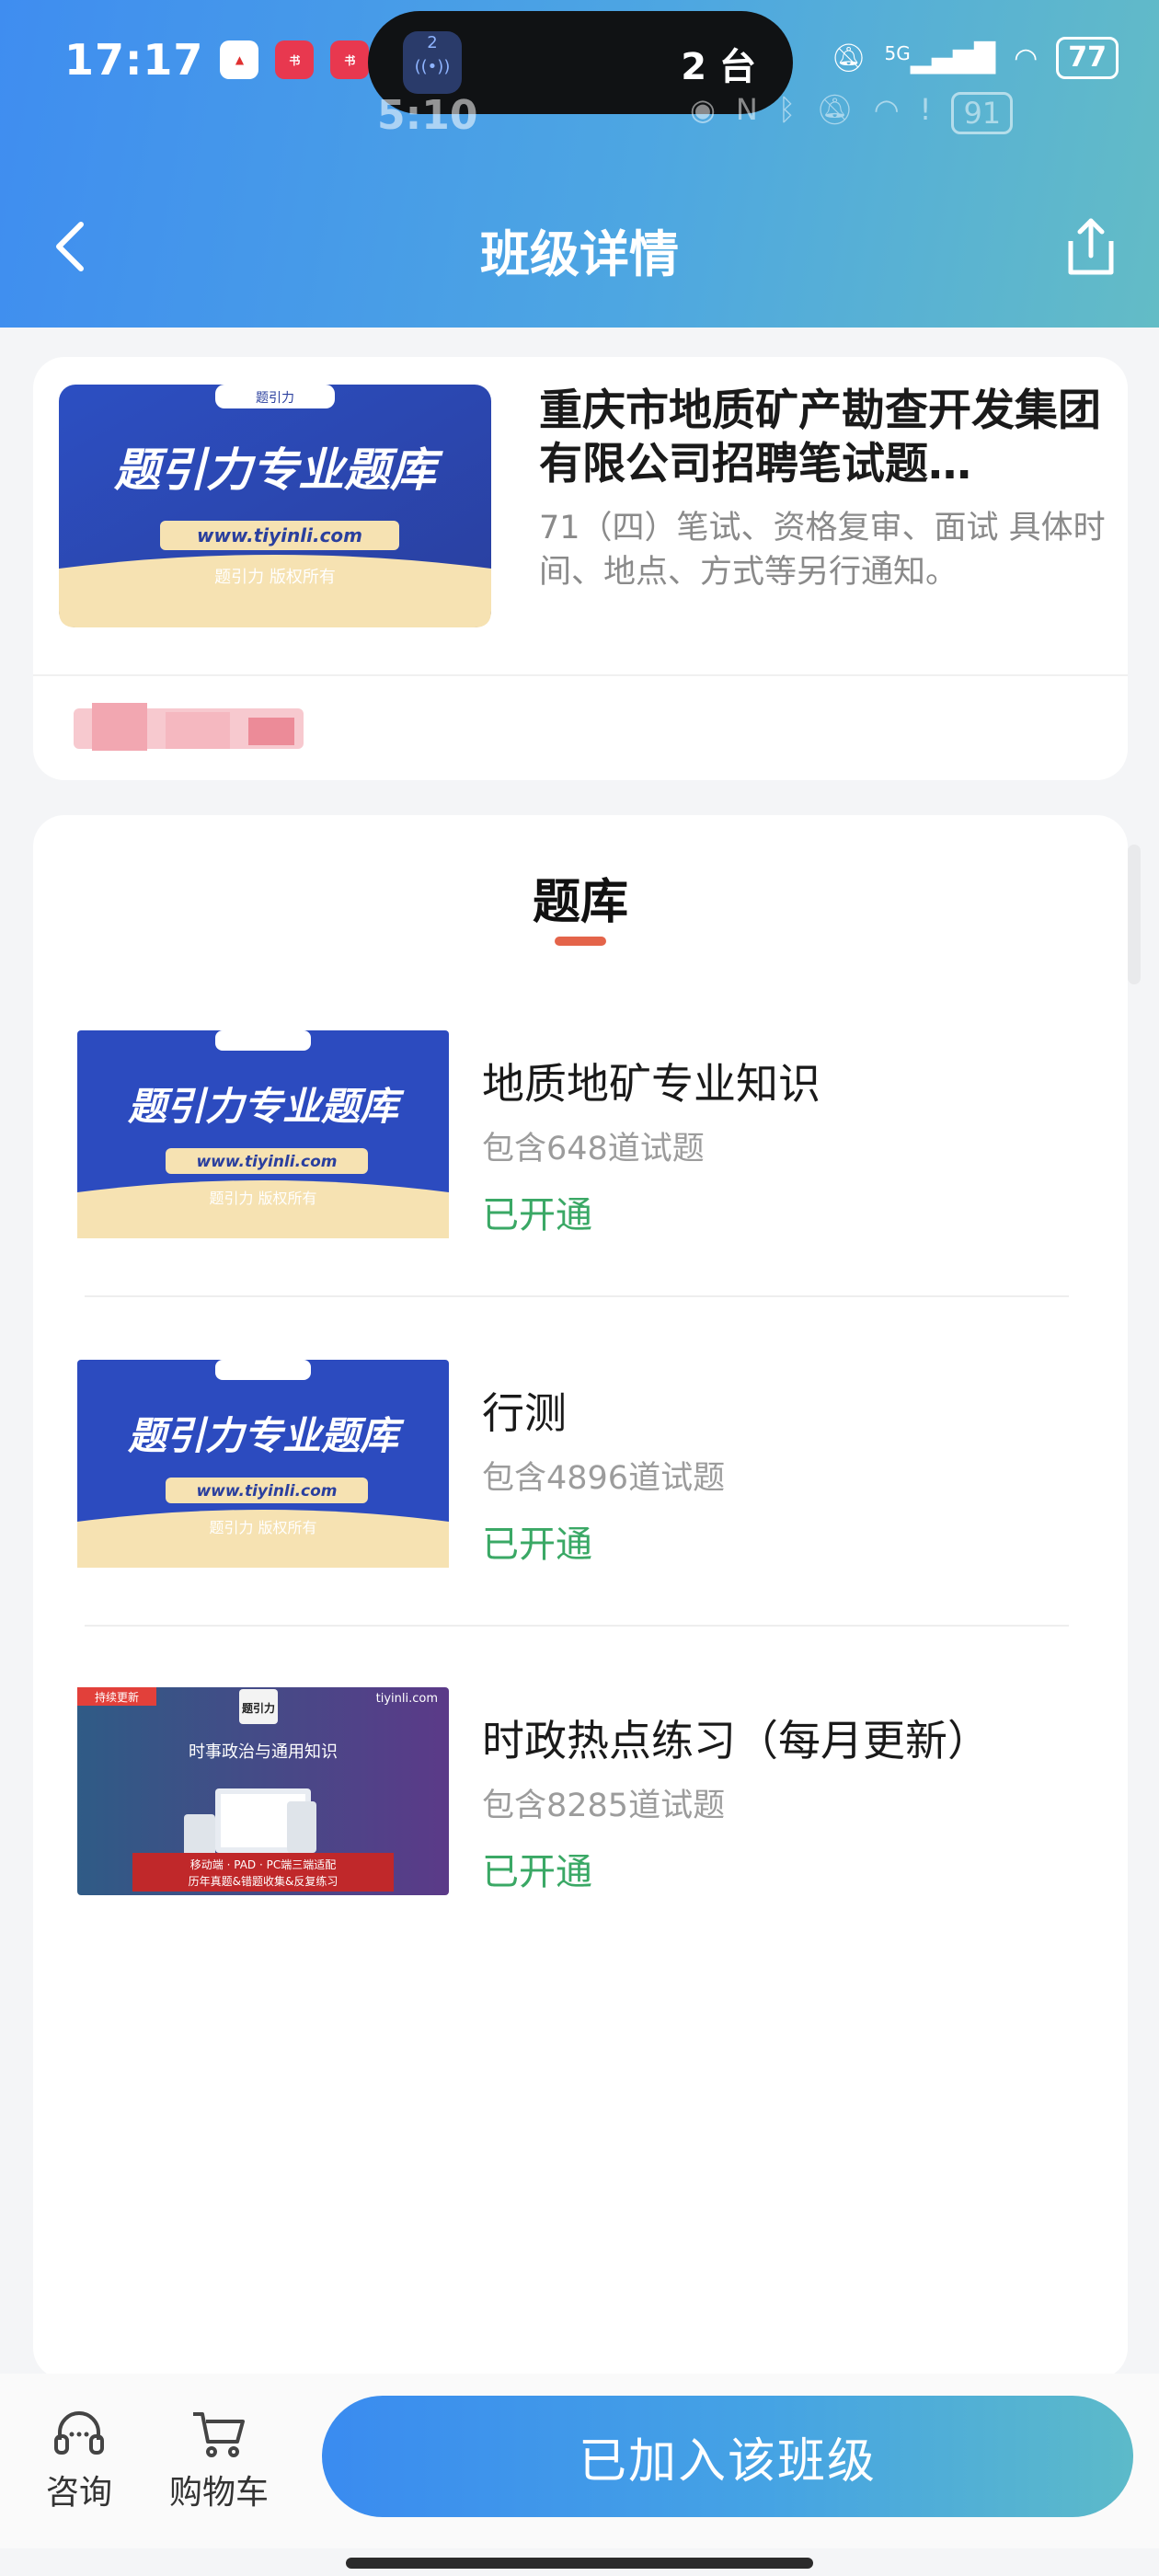 The width and height of the screenshot is (1159, 2576). I want to click on signal-icon: 5G▂▄▆█, so click(940, 58).